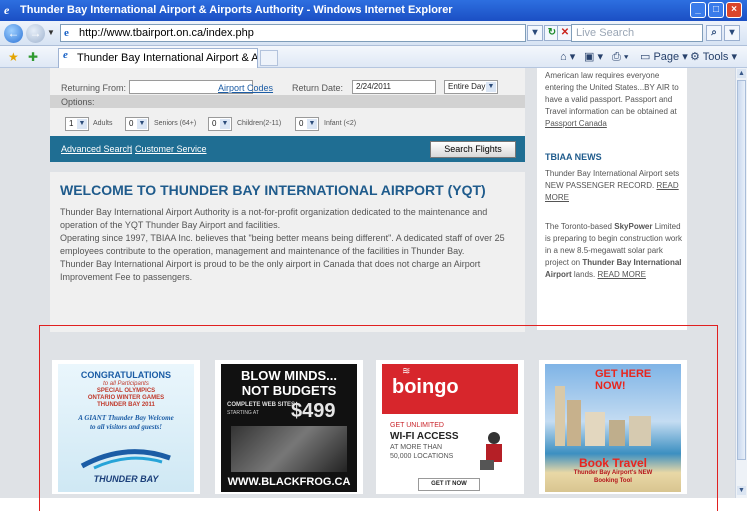 The image size is (747, 511). What do you see at coordinates (567, 57) in the screenshot?
I see `home-icon: ⌂ ▾` at bounding box center [567, 57].